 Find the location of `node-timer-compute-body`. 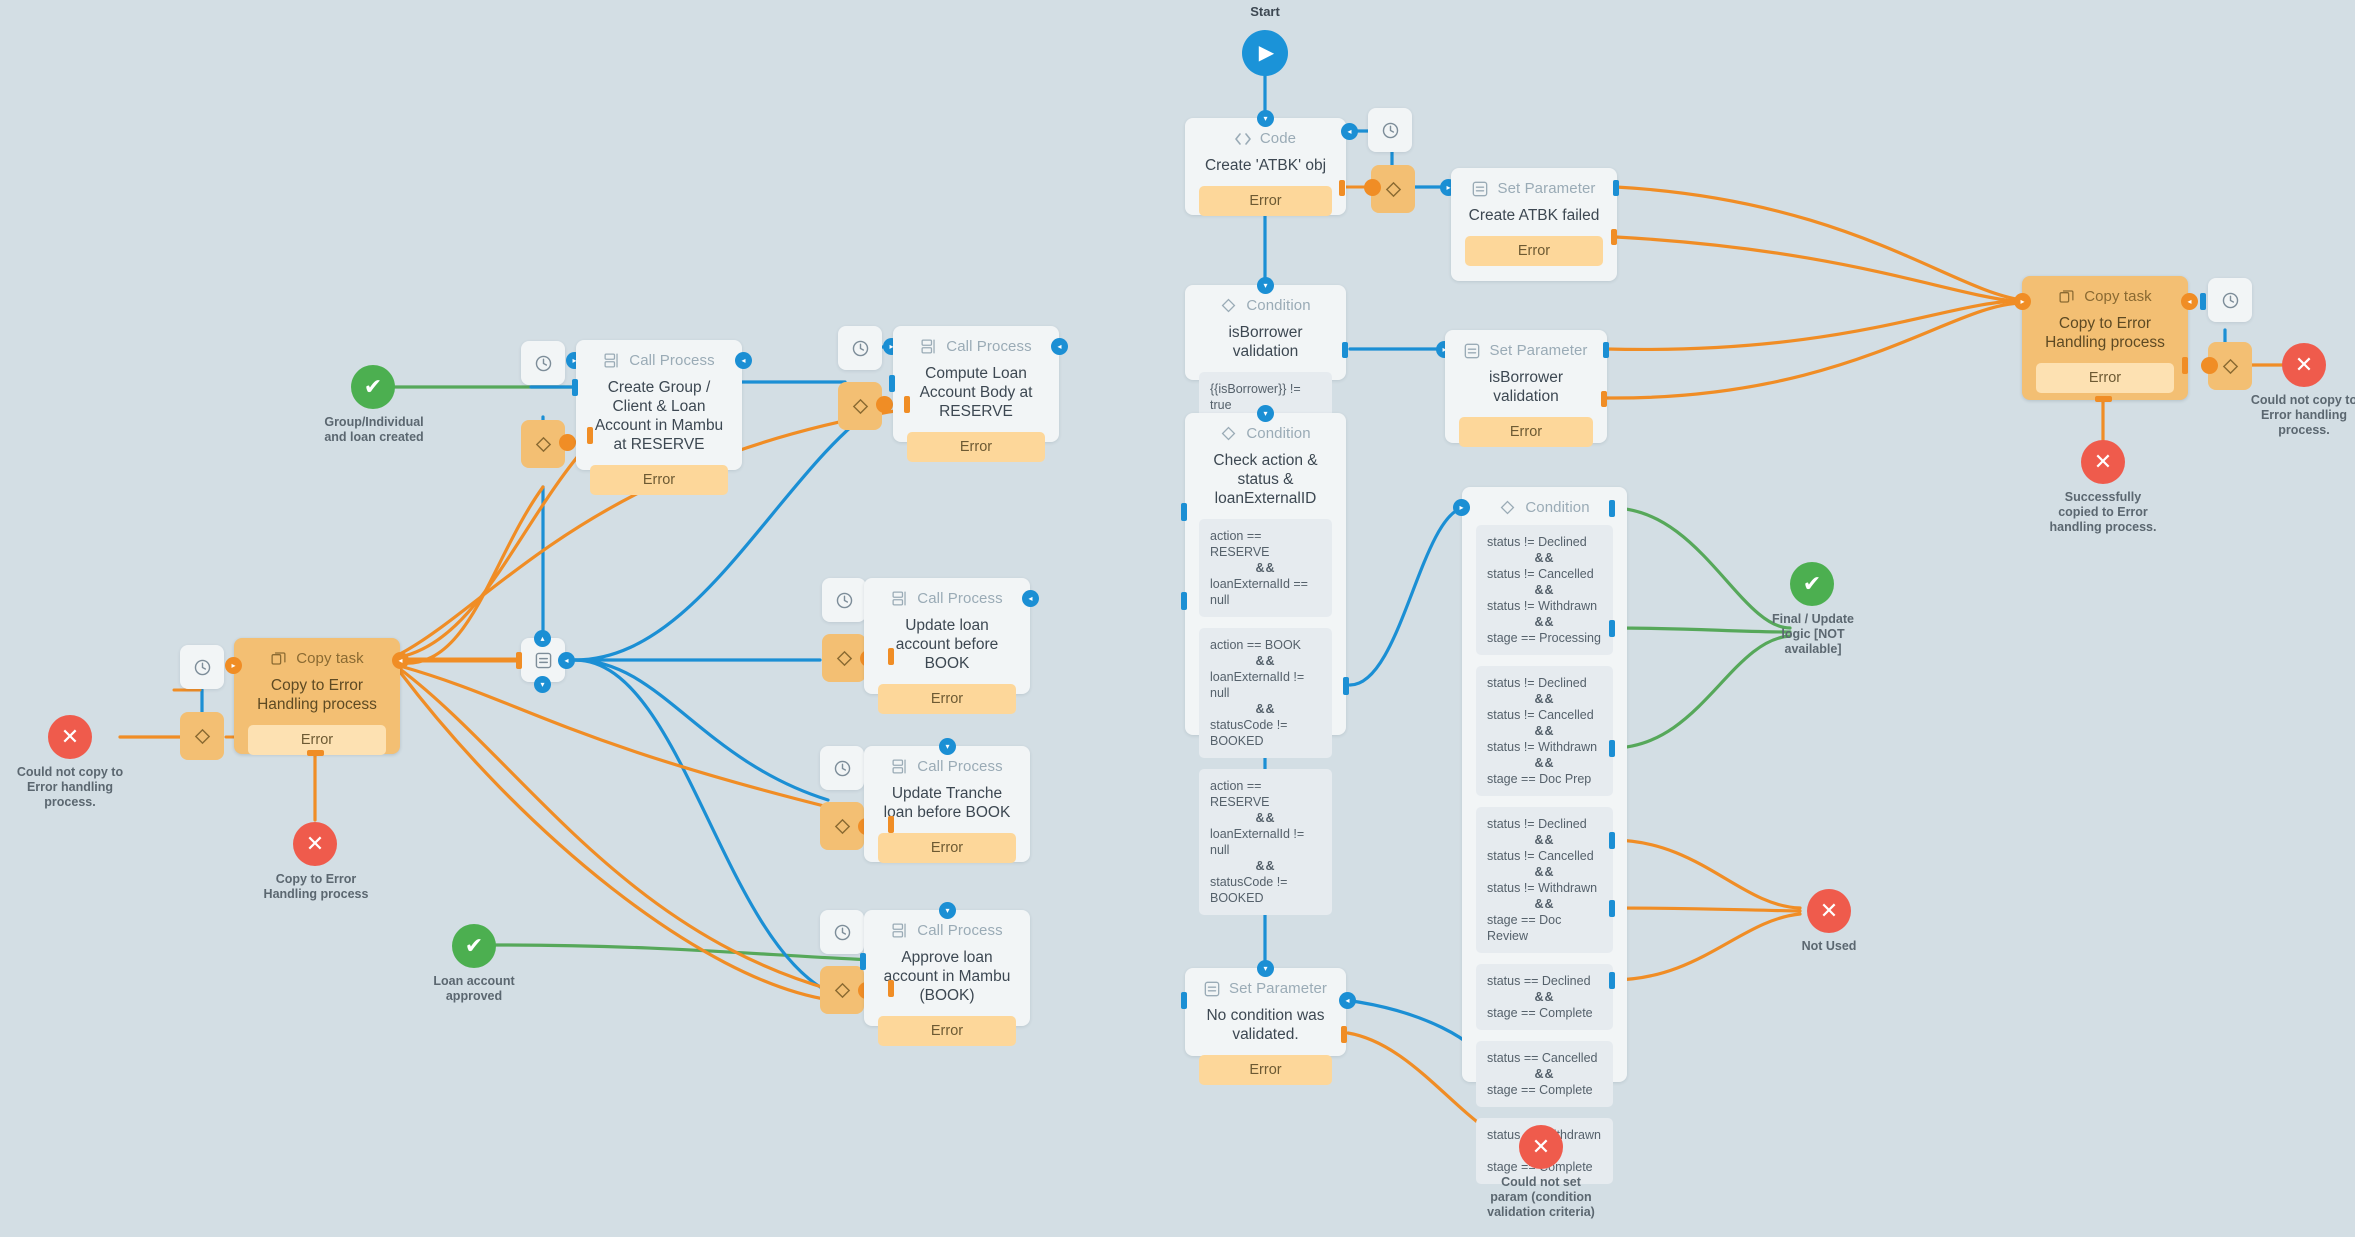

node-timer-compute-body is located at coordinates (860, 348).